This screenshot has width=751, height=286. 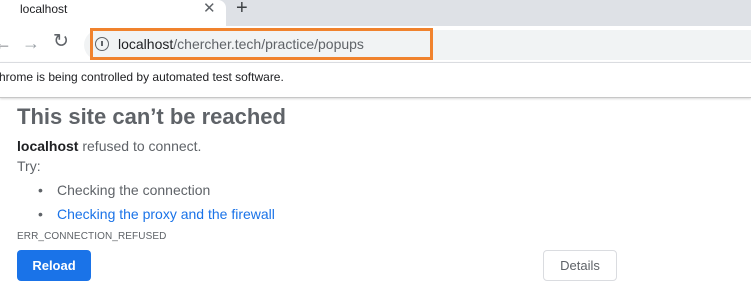 I want to click on back-arrow-icon: ←, so click(x=6, y=43).